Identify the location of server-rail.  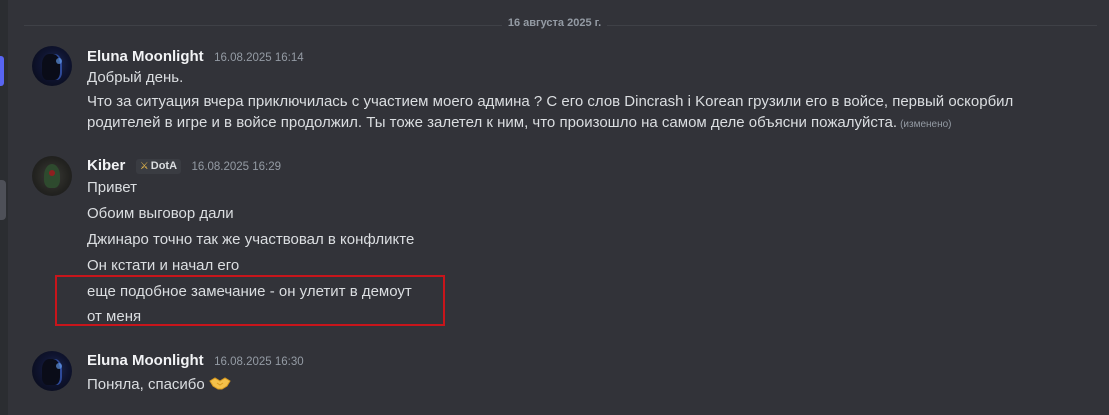
(4, 207).